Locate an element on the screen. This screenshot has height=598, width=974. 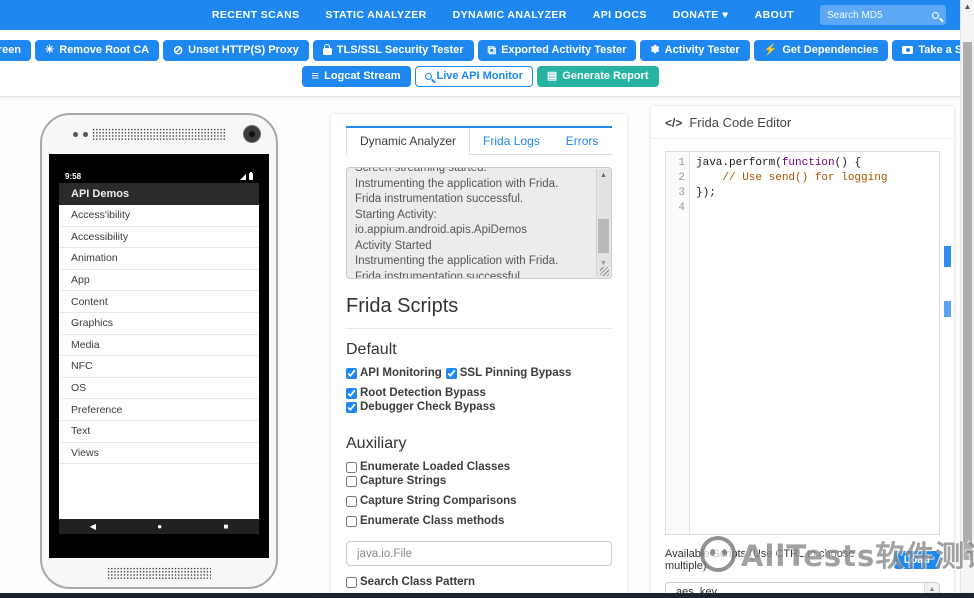
debugger-check-bypass-checkbox is located at coordinates (351, 407).